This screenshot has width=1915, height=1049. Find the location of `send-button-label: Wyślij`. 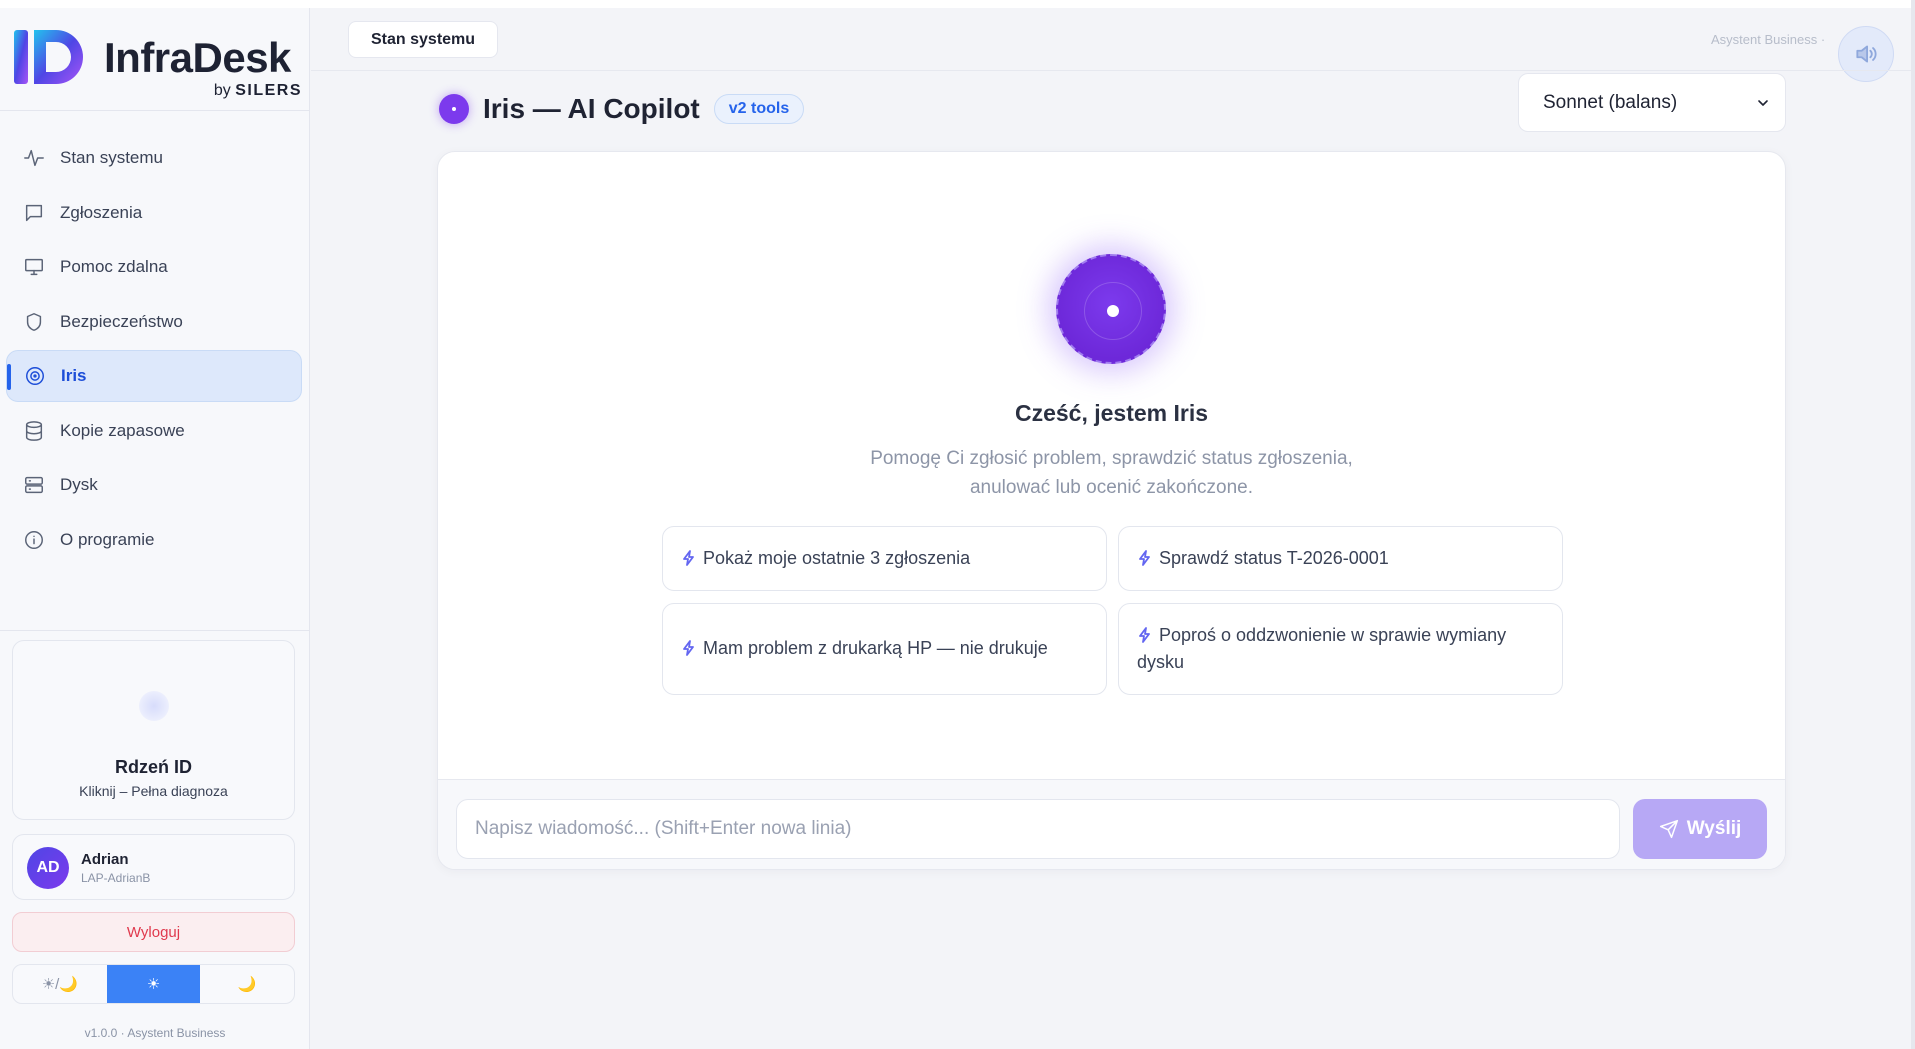

send-button-label: Wyślij is located at coordinates (1714, 828).